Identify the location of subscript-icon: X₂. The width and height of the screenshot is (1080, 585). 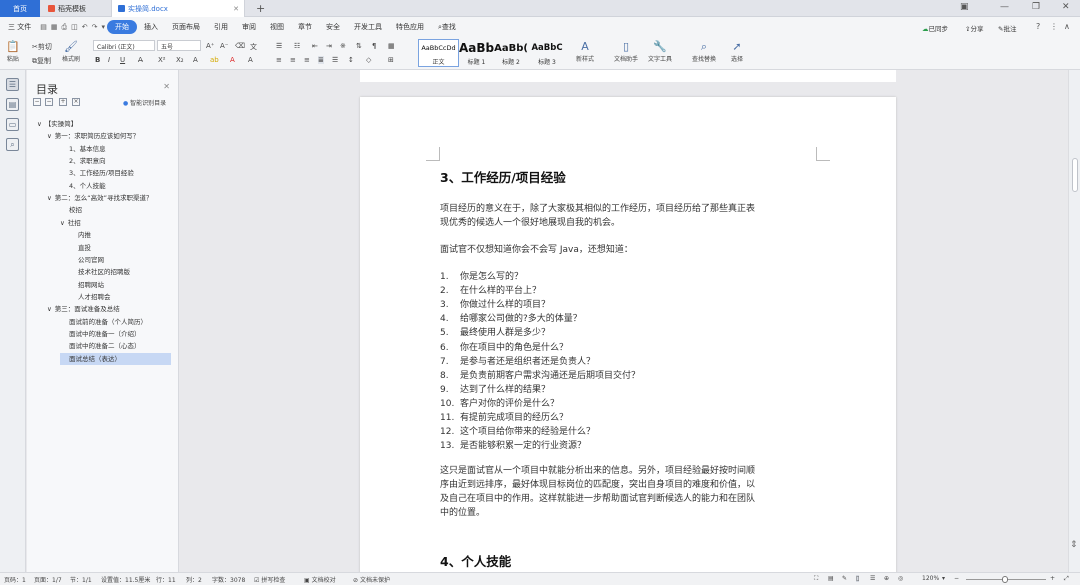
(180, 60).